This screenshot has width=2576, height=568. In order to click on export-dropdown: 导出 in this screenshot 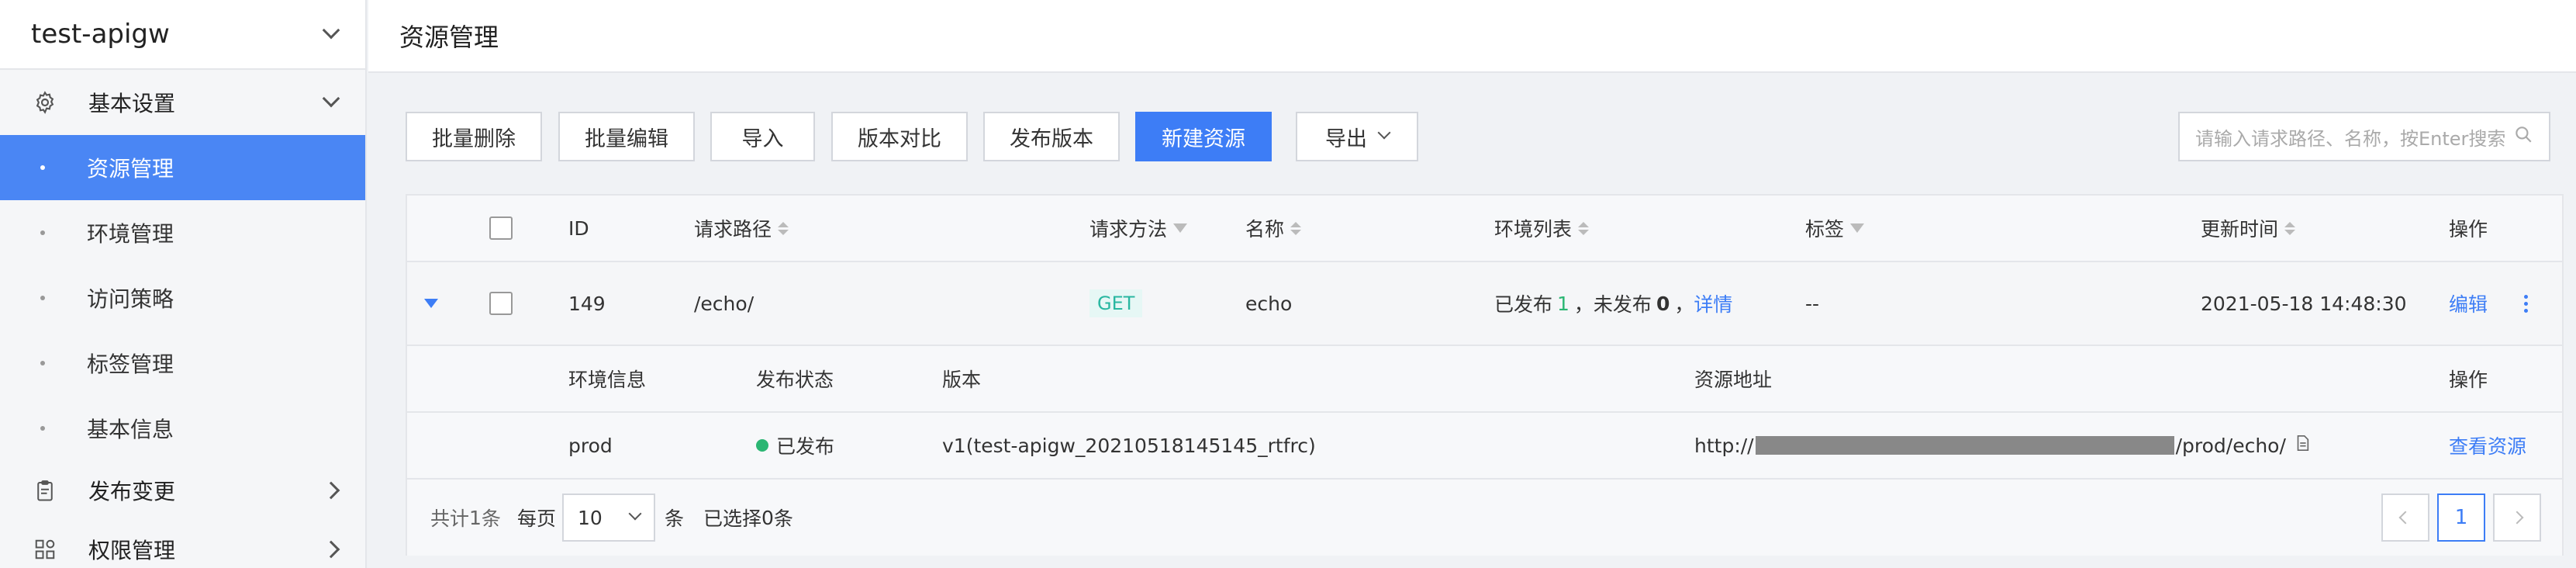, I will do `click(1357, 136)`.